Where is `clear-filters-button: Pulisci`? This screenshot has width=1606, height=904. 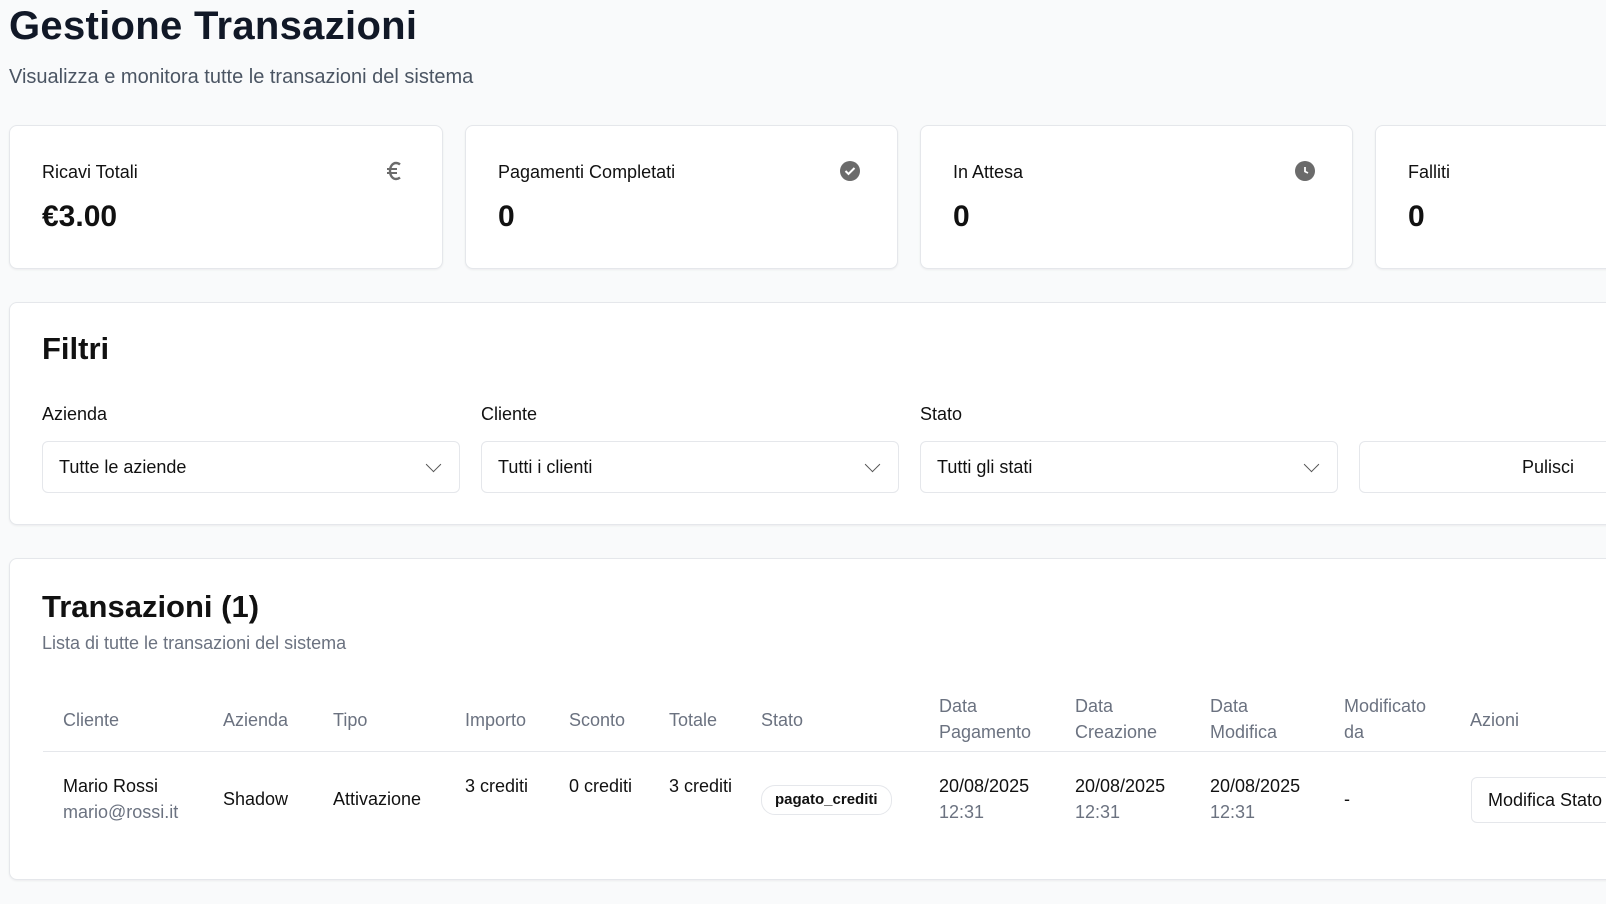 clear-filters-button: Pulisci is located at coordinates (1482, 467).